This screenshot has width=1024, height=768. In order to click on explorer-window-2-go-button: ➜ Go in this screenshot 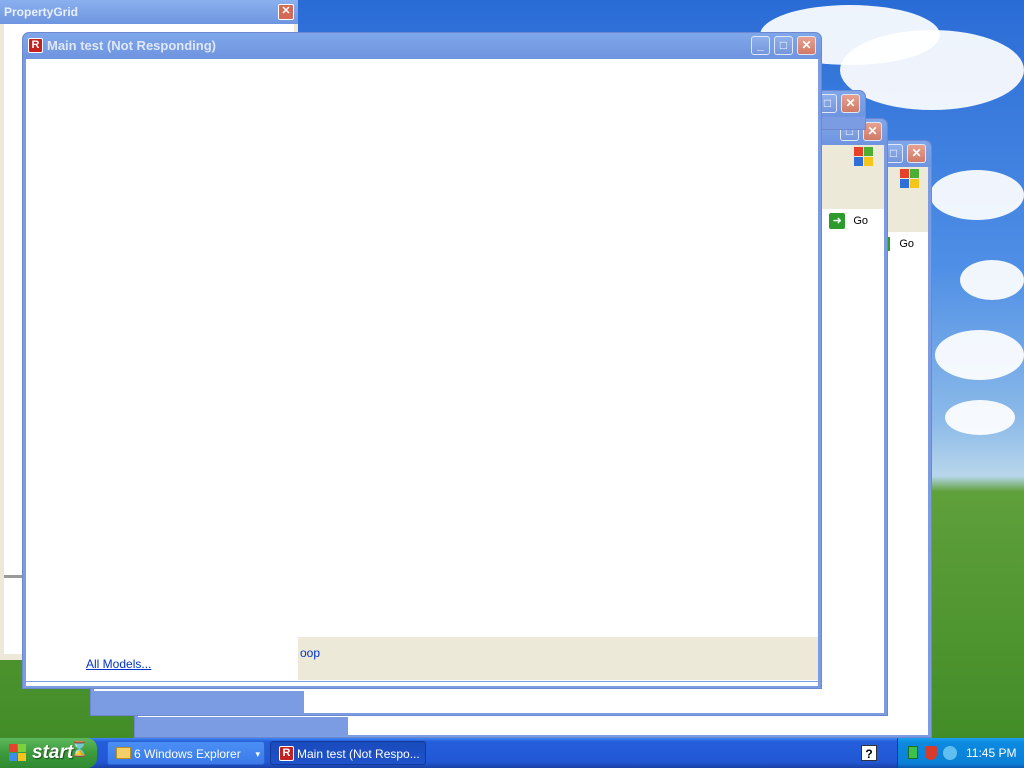, I will do `click(848, 221)`.